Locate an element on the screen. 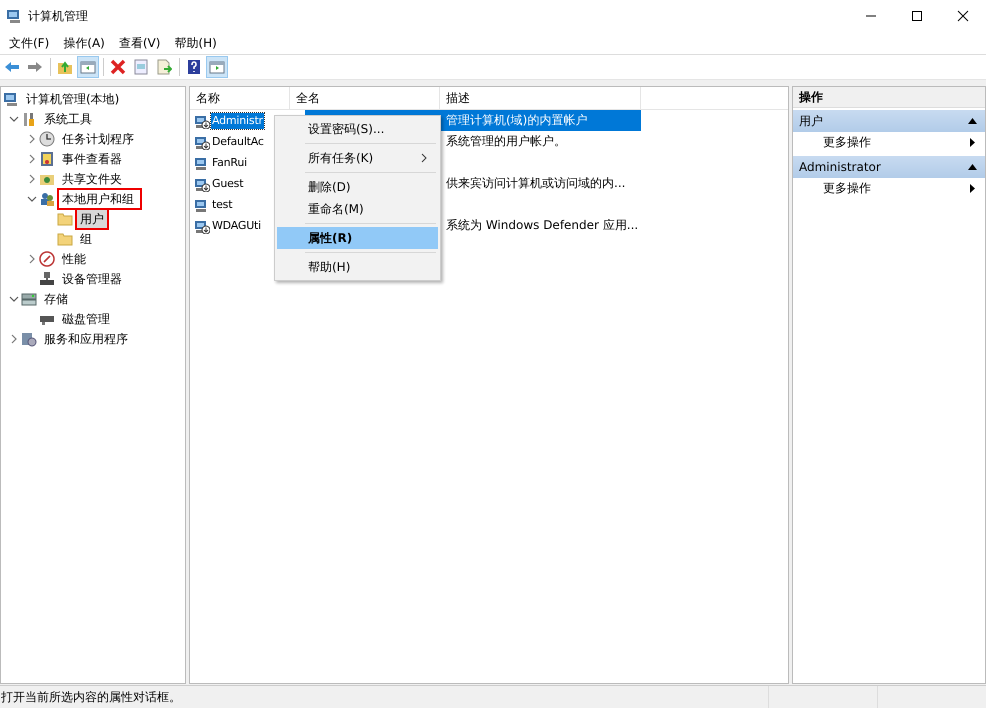 This screenshot has width=986, height=708. table-cell: Administr is located at coordinates (237, 120).